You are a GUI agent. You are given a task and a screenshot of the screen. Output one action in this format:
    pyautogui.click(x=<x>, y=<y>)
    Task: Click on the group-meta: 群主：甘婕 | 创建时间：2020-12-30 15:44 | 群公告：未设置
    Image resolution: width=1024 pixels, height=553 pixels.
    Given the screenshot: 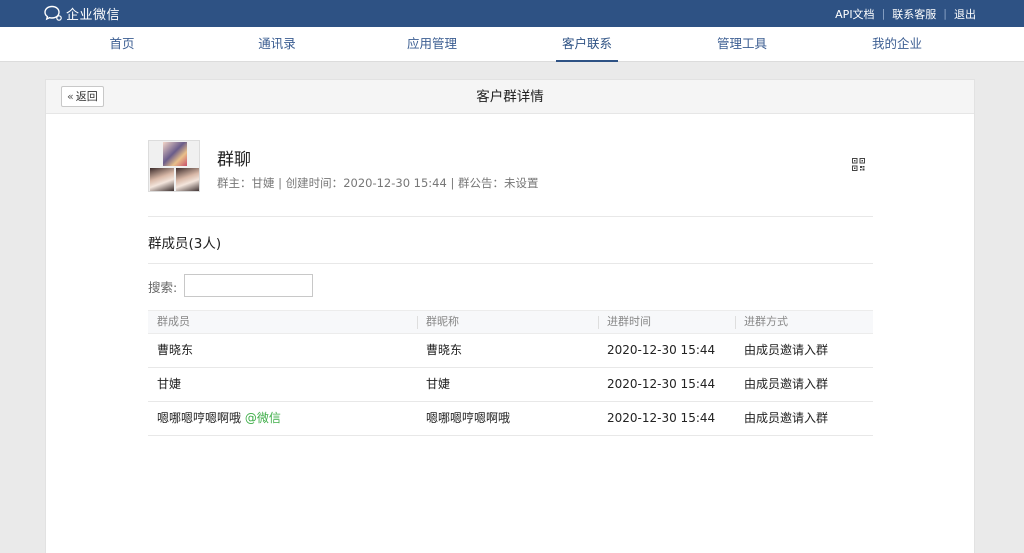 What is the action you would take?
    pyautogui.click(x=378, y=183)
    